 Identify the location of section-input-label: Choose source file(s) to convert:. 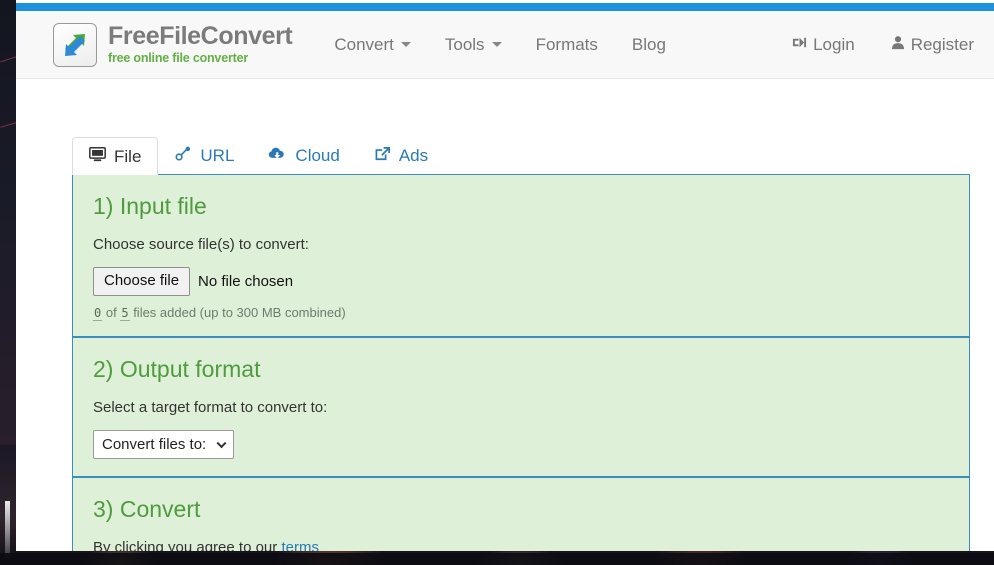
(201, 244).